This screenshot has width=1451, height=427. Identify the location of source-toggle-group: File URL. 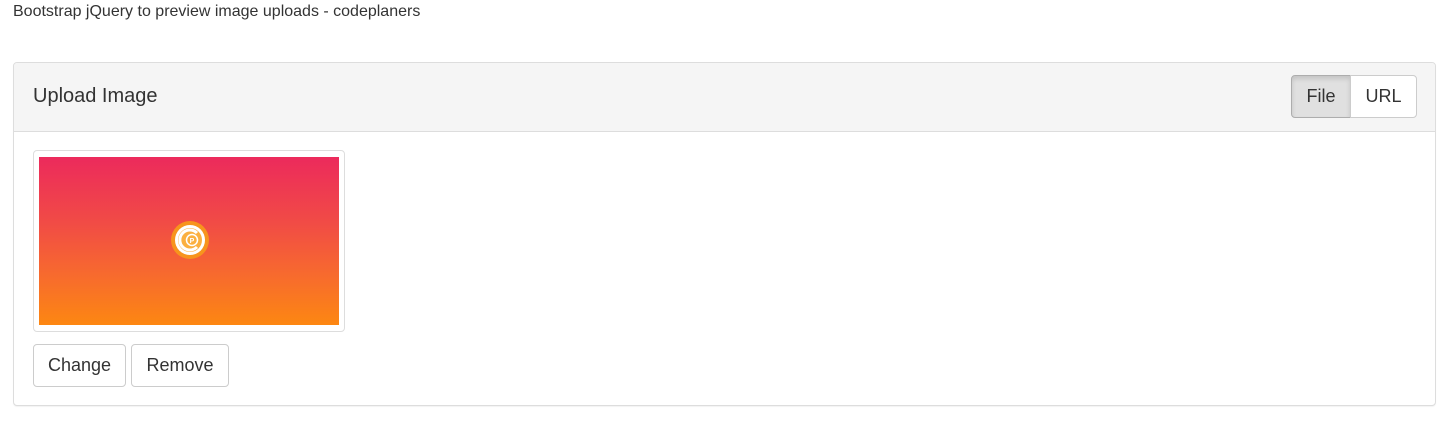
(1354, 96).